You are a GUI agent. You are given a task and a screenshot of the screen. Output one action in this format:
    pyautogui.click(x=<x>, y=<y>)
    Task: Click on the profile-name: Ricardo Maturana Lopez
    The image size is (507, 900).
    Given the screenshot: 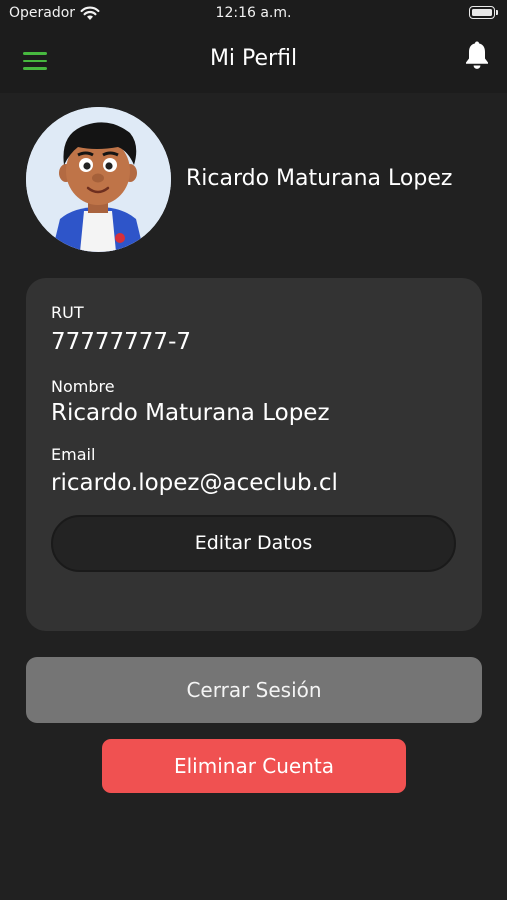 What is the action you would take?
    pyautogui.click(x=319, y=178)
    